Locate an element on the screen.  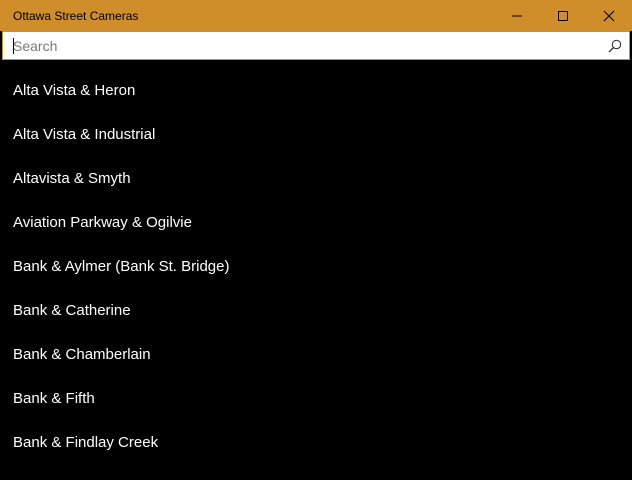
list-item: Alta Vista & Heron is located at coordinates (316, 90).